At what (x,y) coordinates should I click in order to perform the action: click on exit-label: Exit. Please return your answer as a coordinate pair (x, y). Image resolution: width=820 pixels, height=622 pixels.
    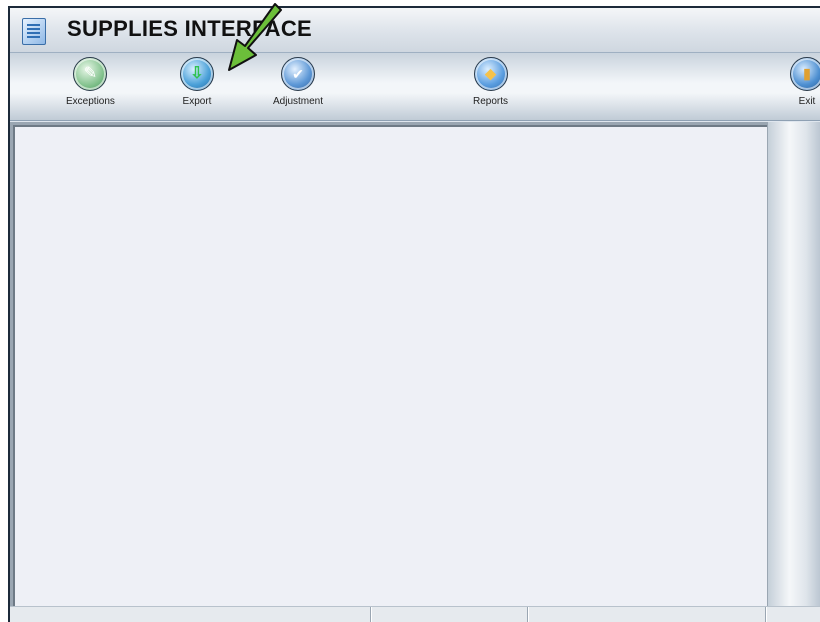
    Looking at the image, I should click on (807, 101).